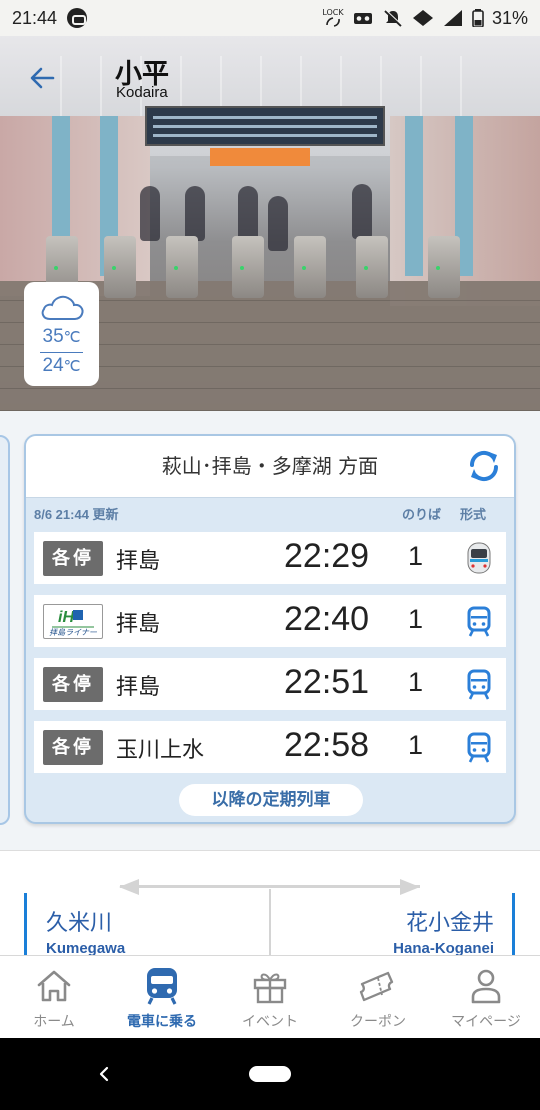 This screenshot has height=1110, width=540. I want to click on tab-ride-train: 電車に乗る, so click(162, 997).